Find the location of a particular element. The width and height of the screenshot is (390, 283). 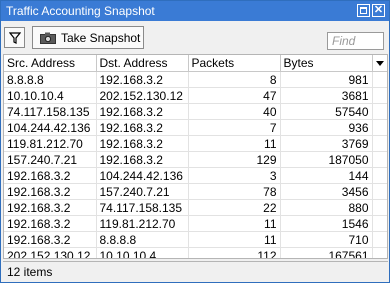

cell-bytes: 1546 is located at coordinates (326, 223).